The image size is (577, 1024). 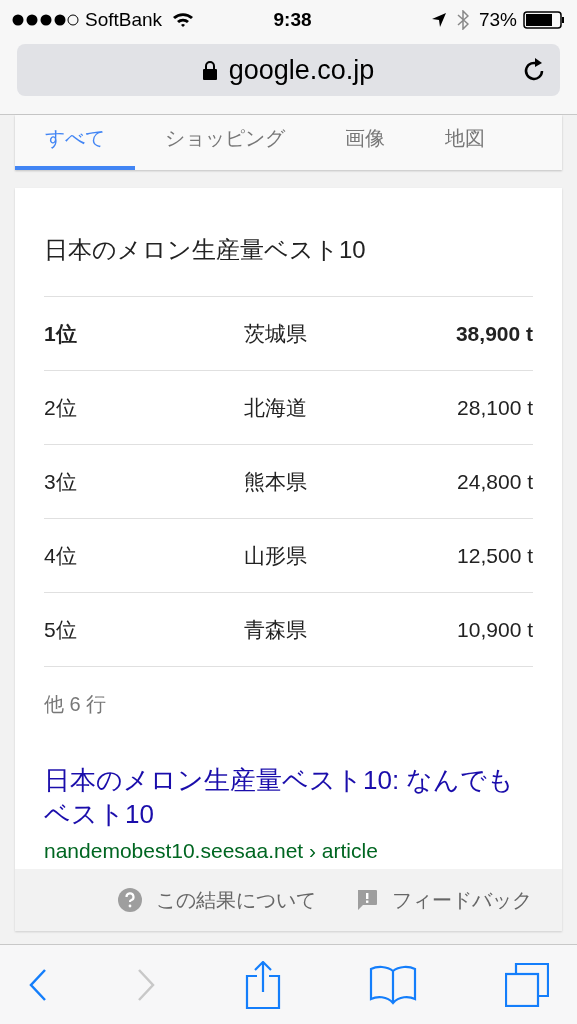 I want to click on rank-cell-text: 5位, so click(x=61, y=629).